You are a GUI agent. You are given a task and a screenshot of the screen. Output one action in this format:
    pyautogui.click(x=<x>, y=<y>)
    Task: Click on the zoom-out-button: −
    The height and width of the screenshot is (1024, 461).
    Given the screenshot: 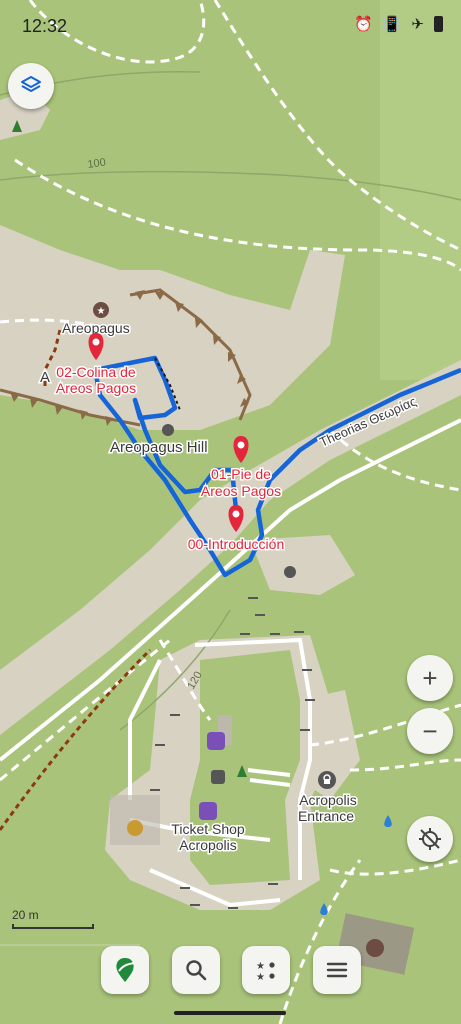 What is the action you would take?
    pyautogui.click(x=430, y=731)
    